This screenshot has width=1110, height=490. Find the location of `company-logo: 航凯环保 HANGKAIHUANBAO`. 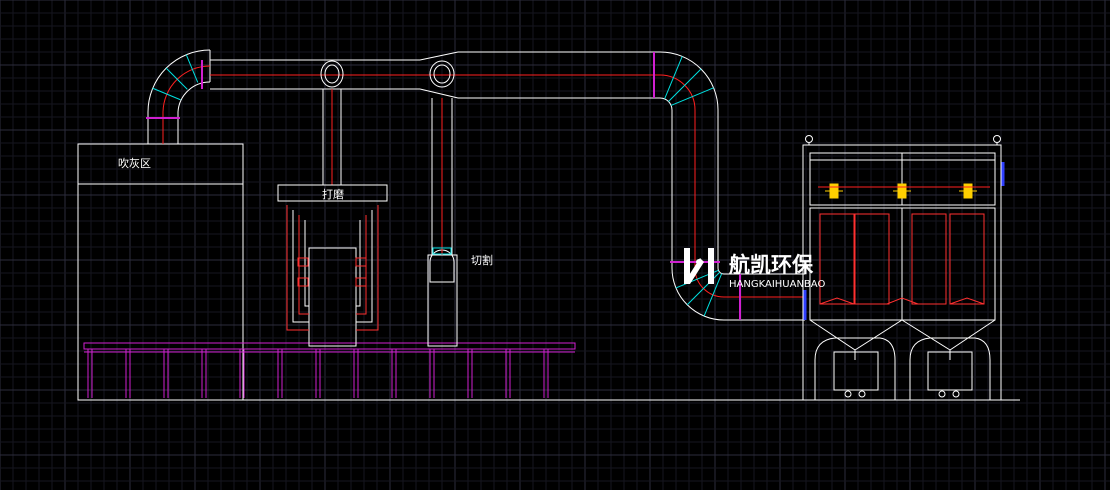

company-logo: 航凯环保 HANGKAIHUANBAO is located at coordinates (754, 269).